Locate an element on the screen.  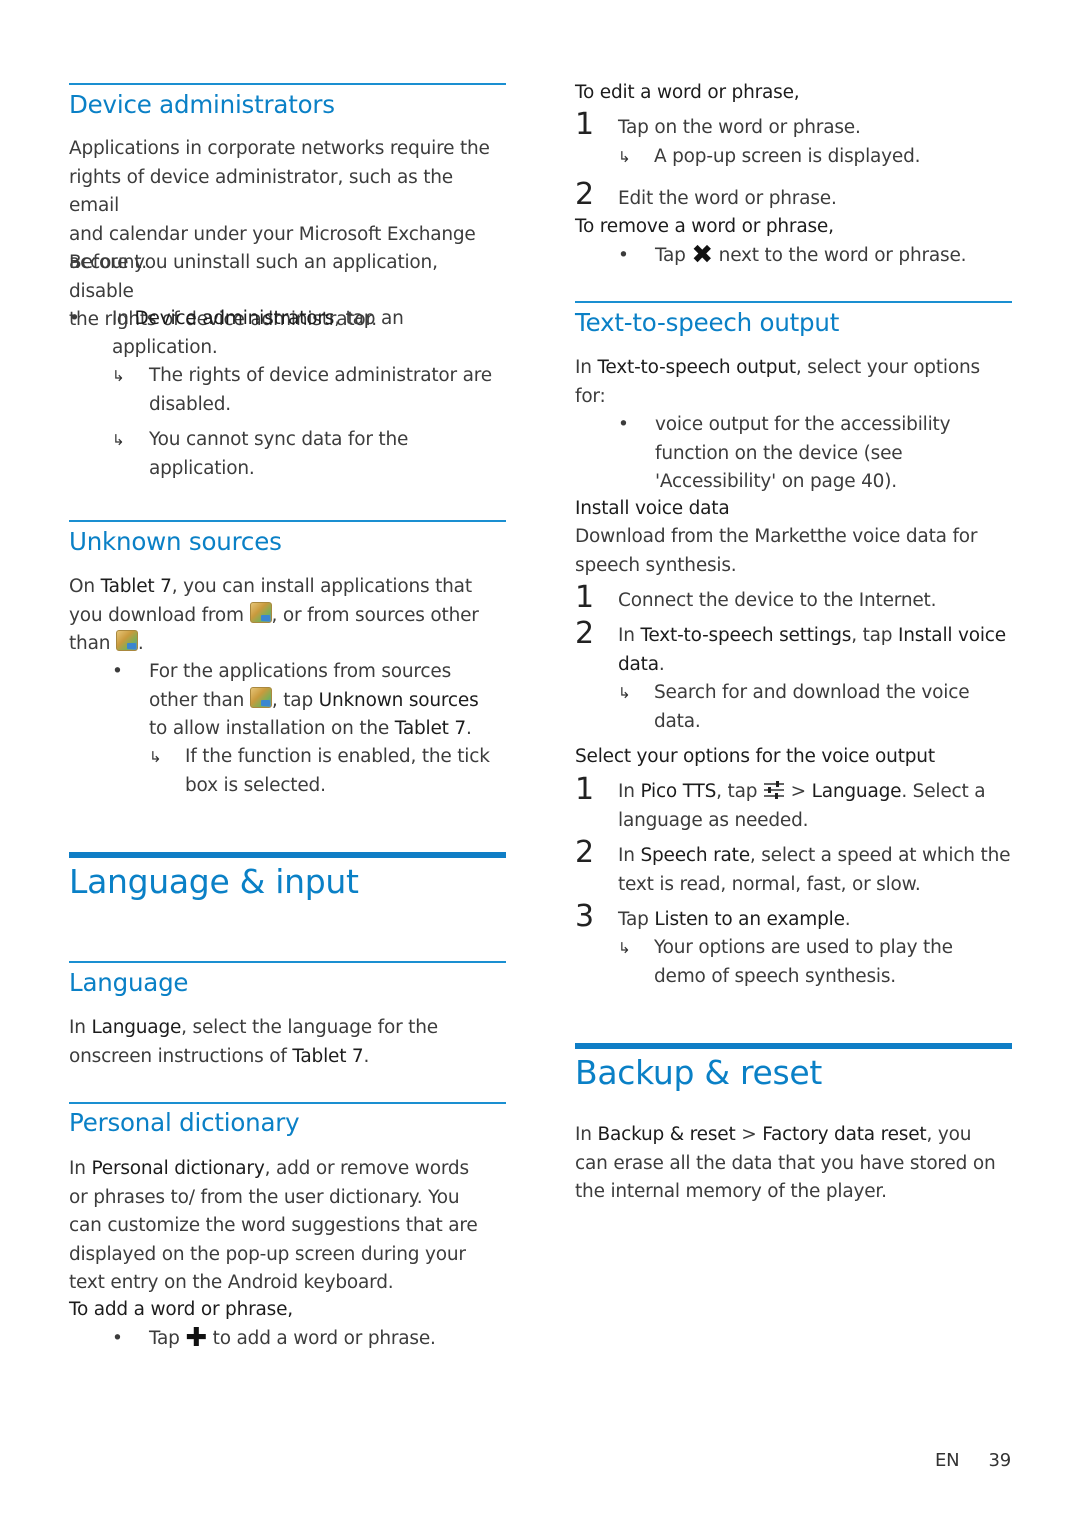
chapter-title-language-input: Language & input is located at coordinates (214, 881).